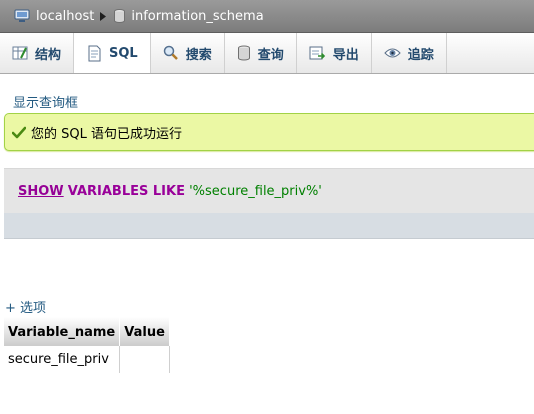 The image size is (534, 414). I want to click on sql-icon, so click(94, 53).